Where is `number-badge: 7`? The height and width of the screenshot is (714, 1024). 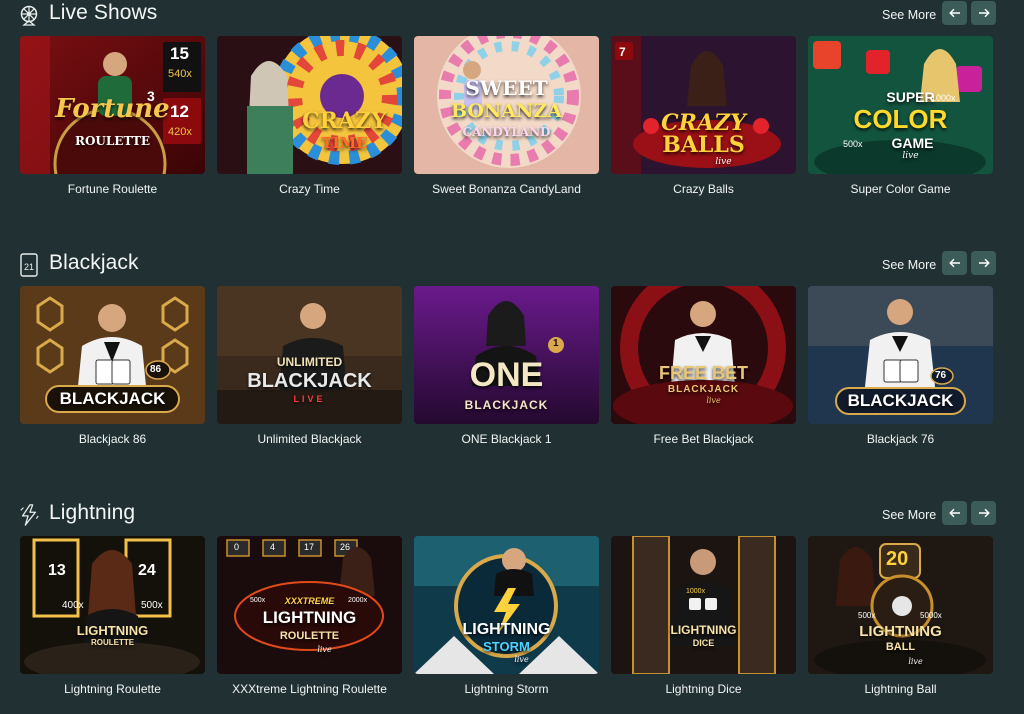 number-badge: 7 is located at coordinates (622, 52).